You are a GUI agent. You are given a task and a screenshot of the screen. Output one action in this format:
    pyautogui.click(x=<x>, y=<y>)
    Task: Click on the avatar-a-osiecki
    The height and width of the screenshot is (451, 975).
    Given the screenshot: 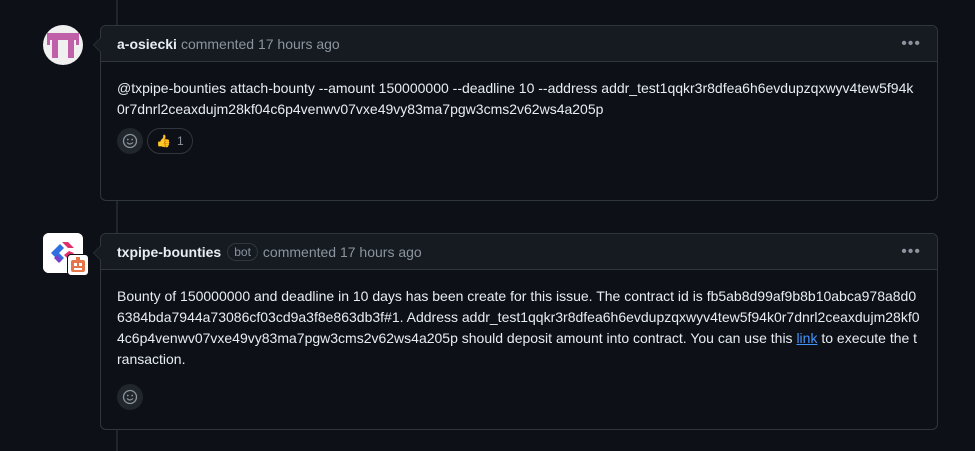 What is the action you would take?
    pyautogui.click(x=63, y=45)
    